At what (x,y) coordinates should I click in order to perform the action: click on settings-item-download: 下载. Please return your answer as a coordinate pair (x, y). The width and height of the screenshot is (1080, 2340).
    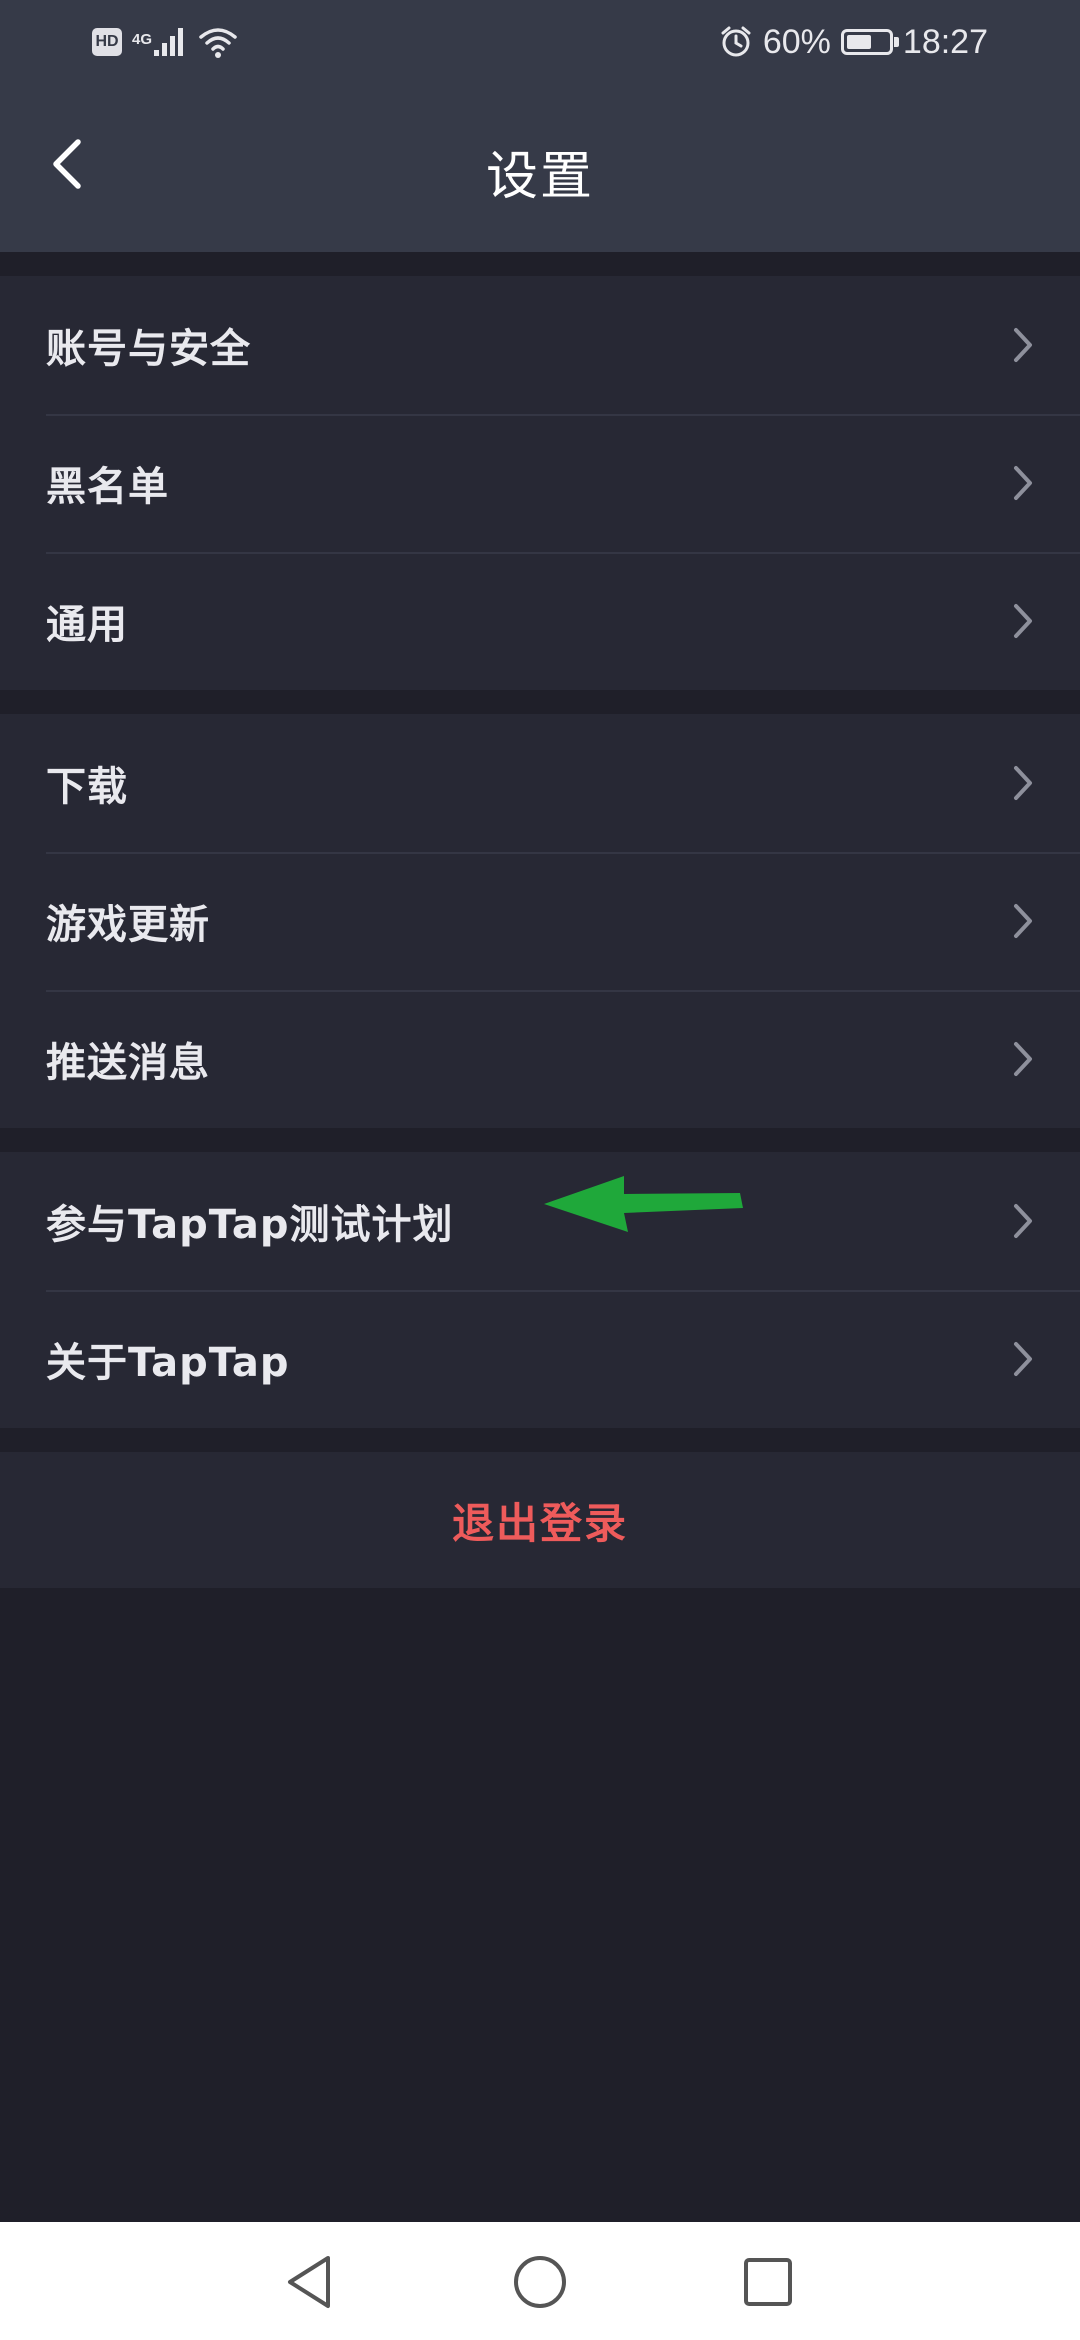
    Looking at the image, I should click on (540, 783).